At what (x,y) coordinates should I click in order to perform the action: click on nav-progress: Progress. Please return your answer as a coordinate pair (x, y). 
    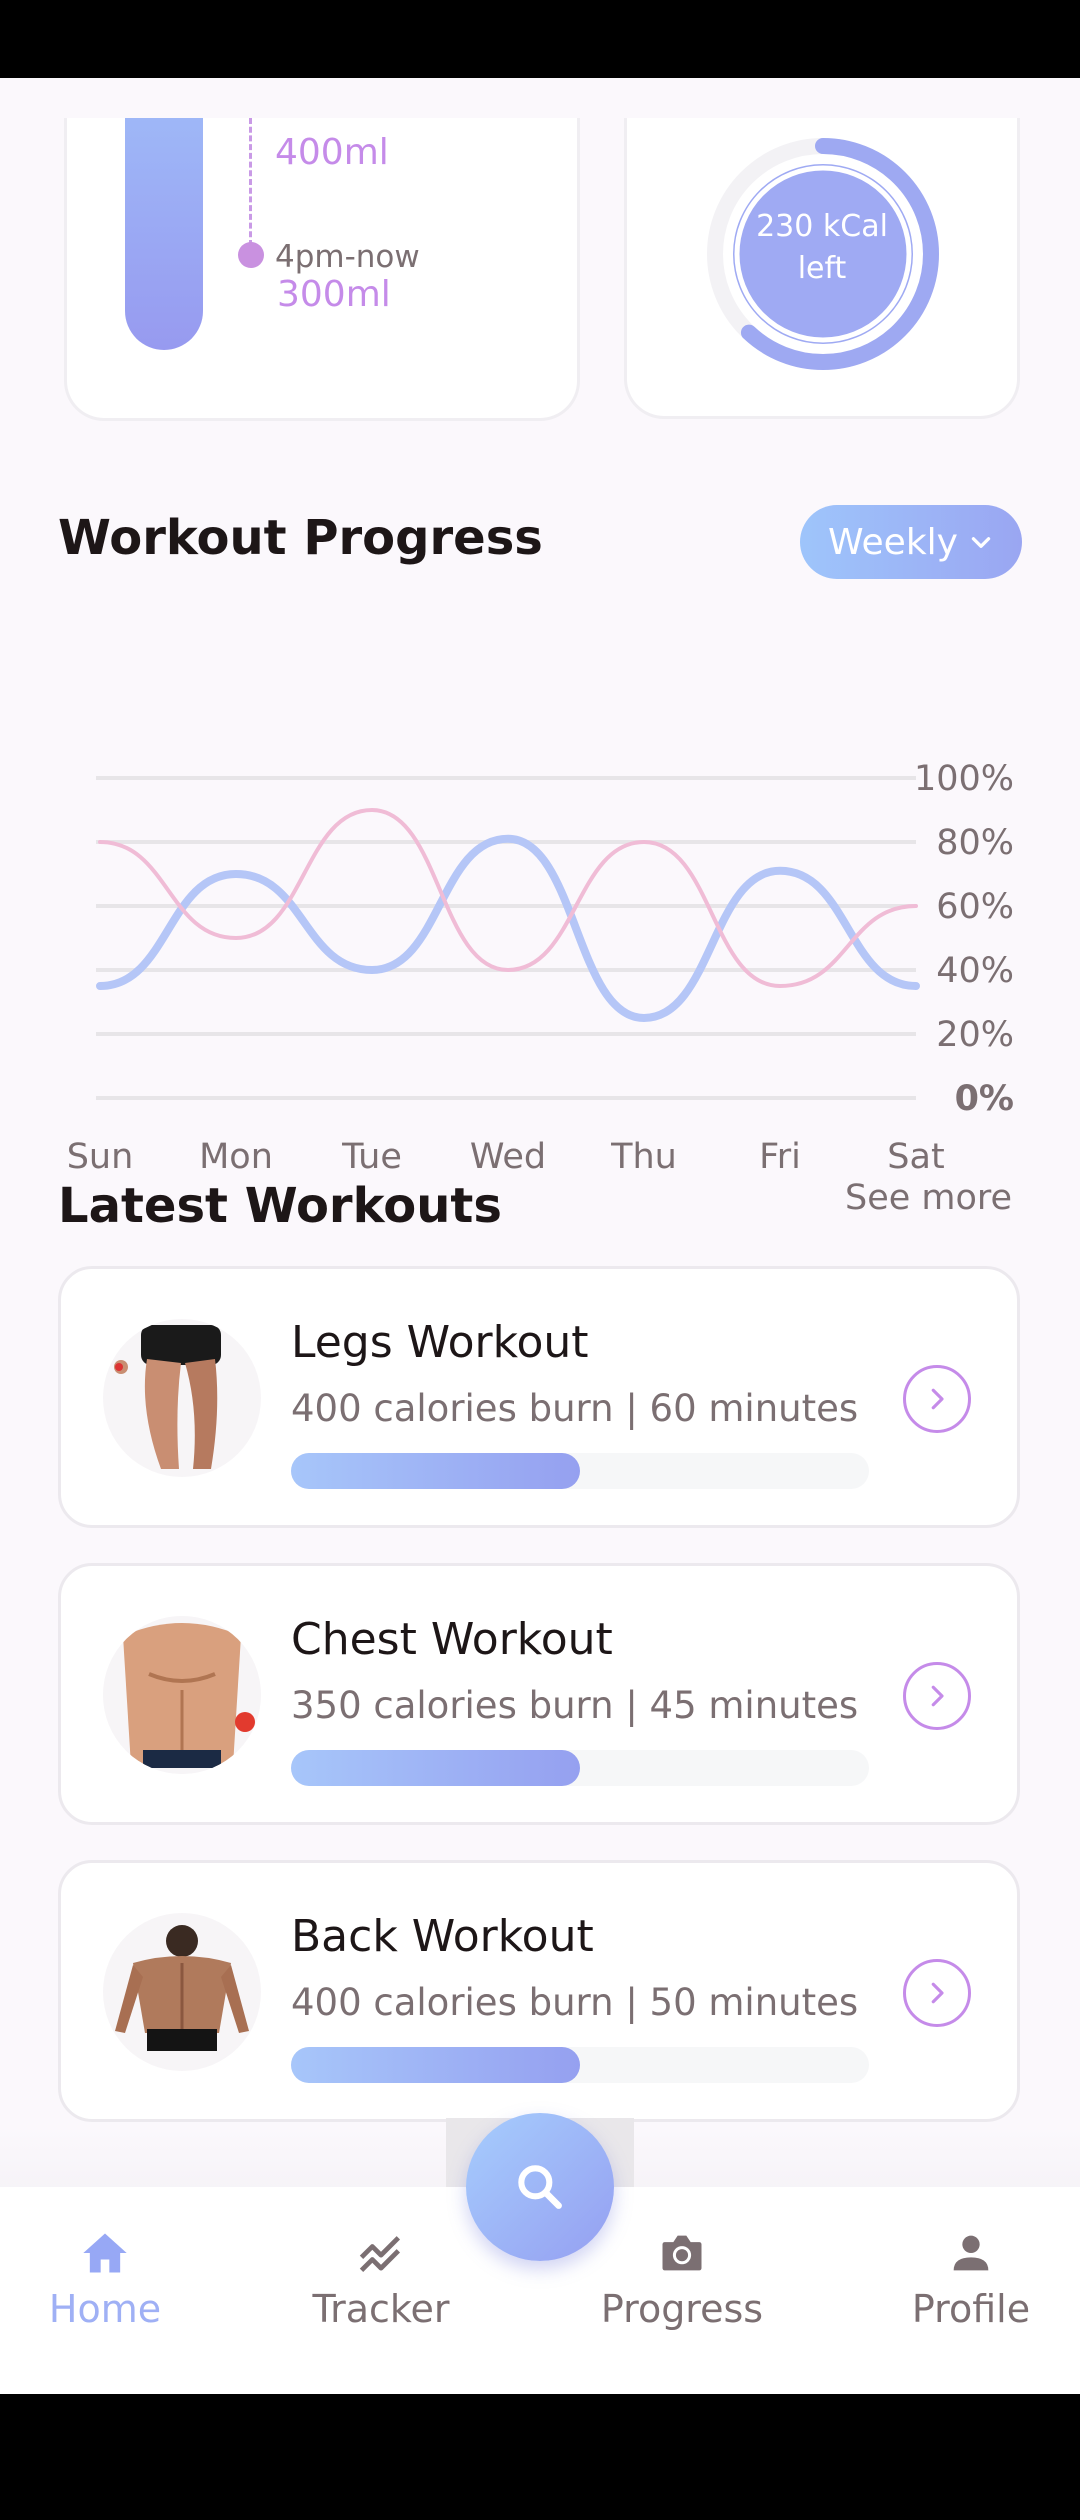
    Looking at the image, I should click on (682, 2279).